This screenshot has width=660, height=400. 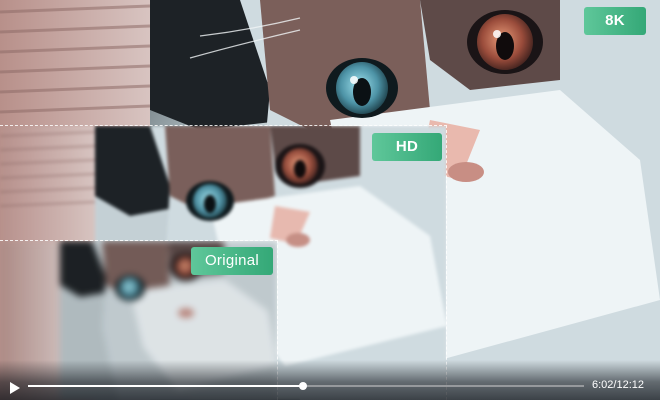 I want to click on progress-track, so click(x=306, y=386).